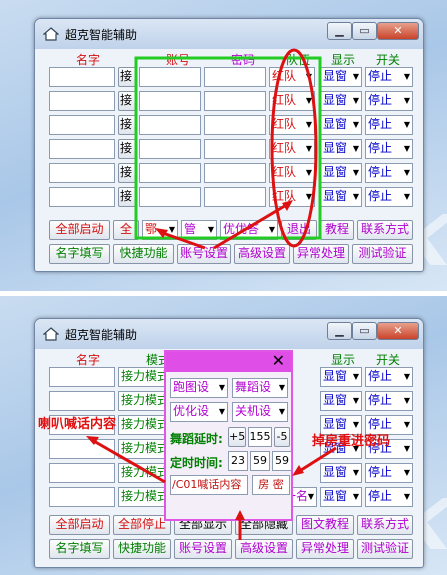 This screenshot has height=575, width=447. I want to click on name-fill-button: 名字填写, so click(79, 254).